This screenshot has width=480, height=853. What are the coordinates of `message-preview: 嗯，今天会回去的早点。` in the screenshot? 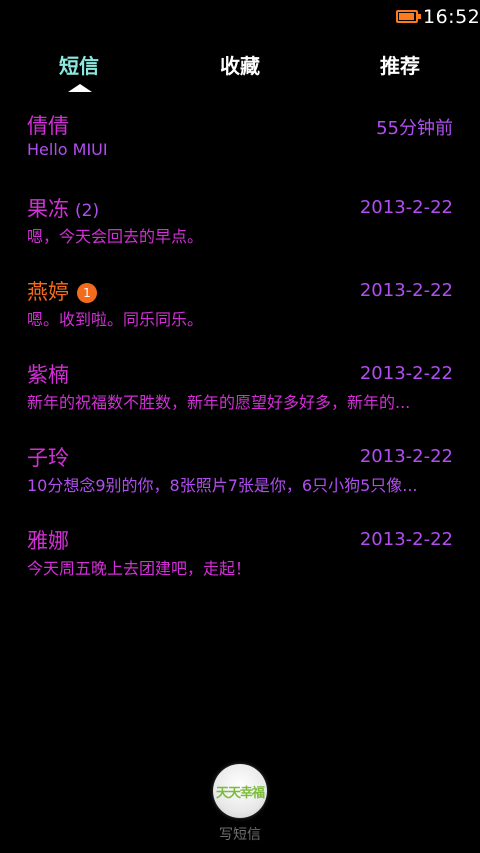 It's located at (115, 236).